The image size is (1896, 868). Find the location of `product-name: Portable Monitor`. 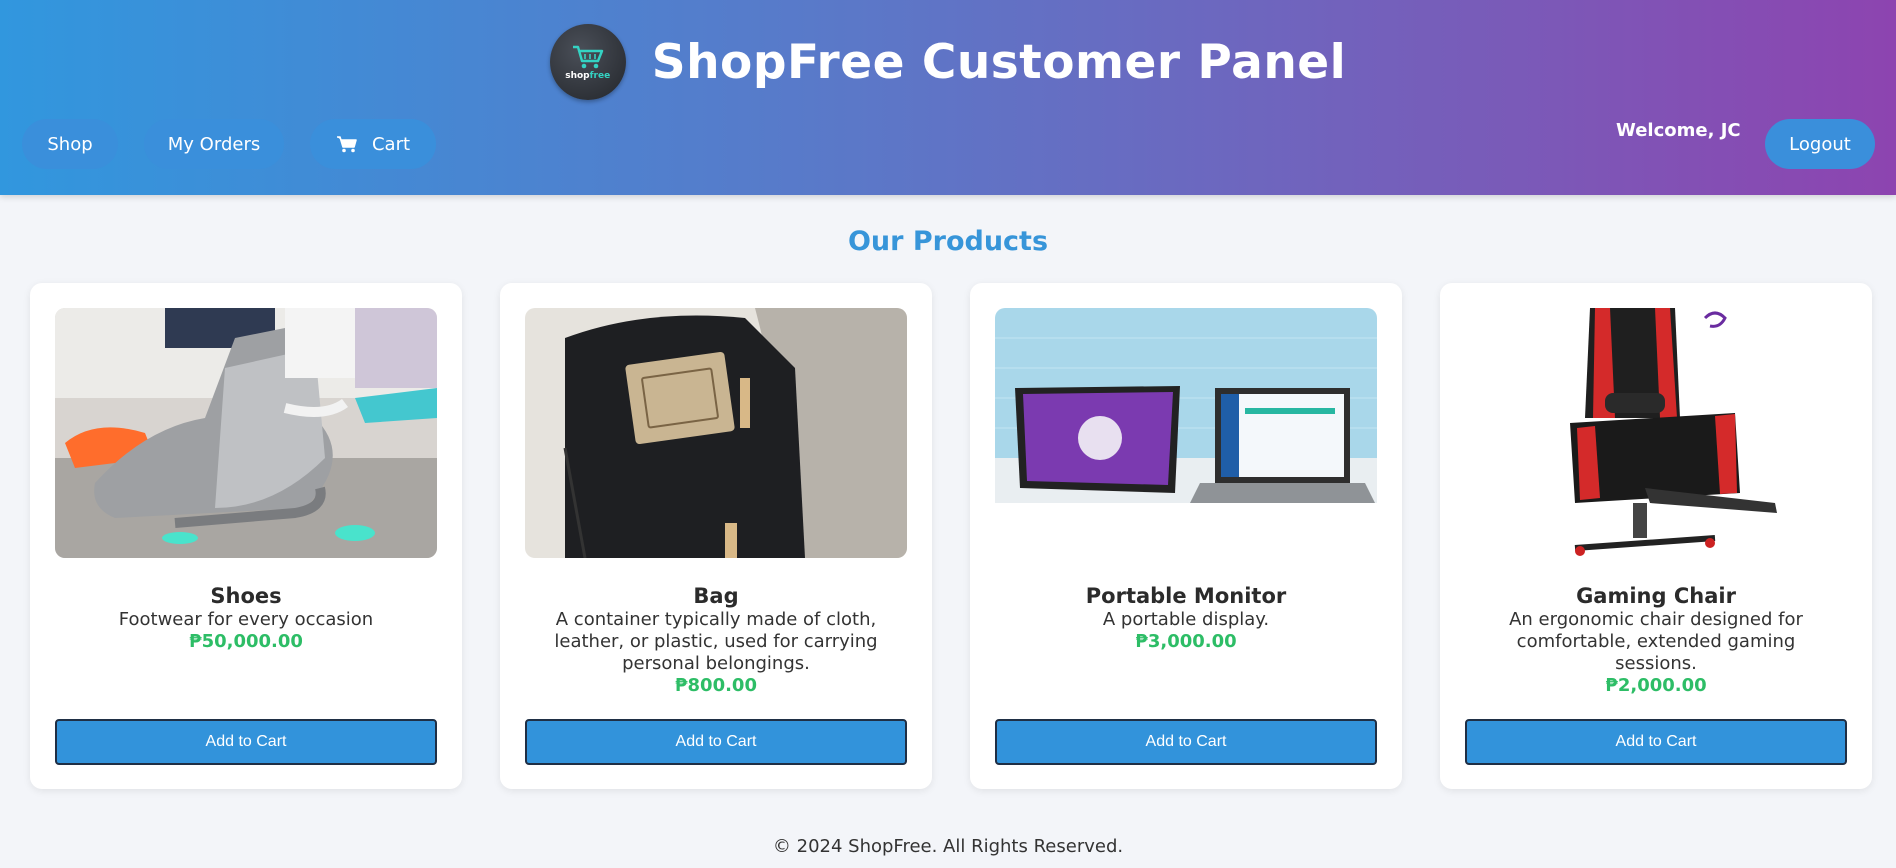

product-name: Portable Monitor is located at coordinates (1186, 596).